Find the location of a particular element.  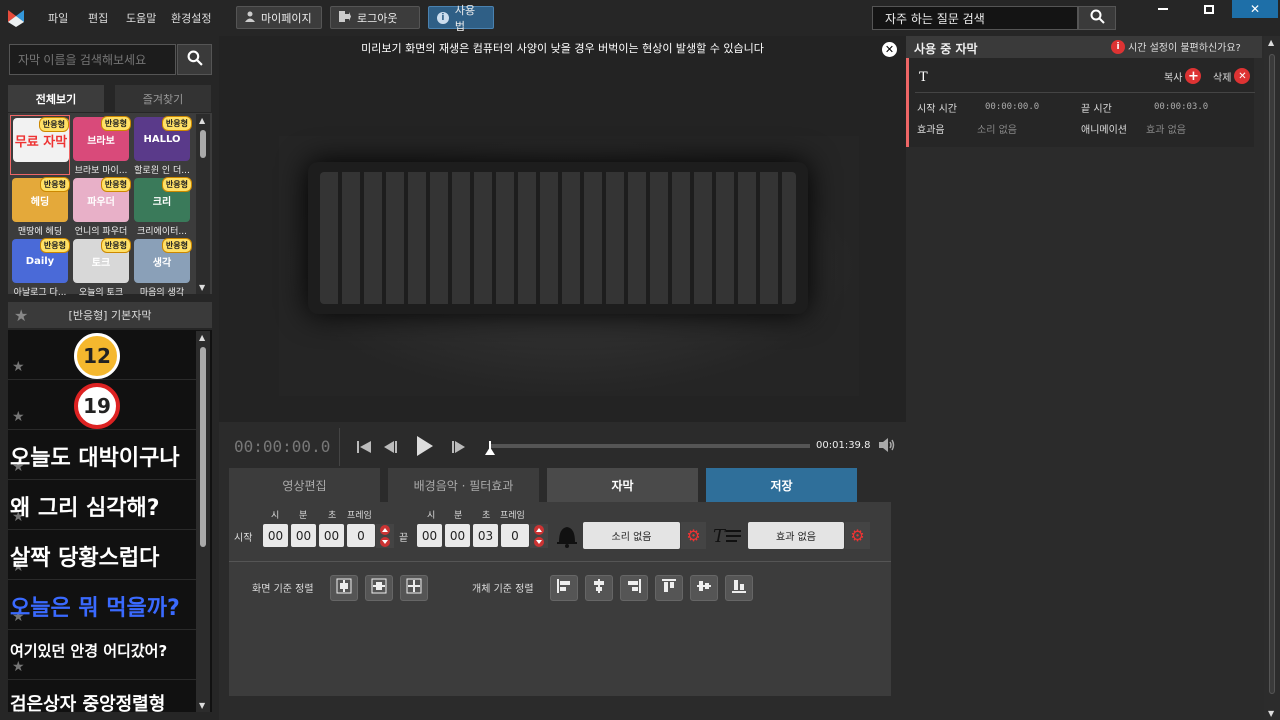

tab-favorites: 즐겨찾기 is located at coordinates (163, 98).